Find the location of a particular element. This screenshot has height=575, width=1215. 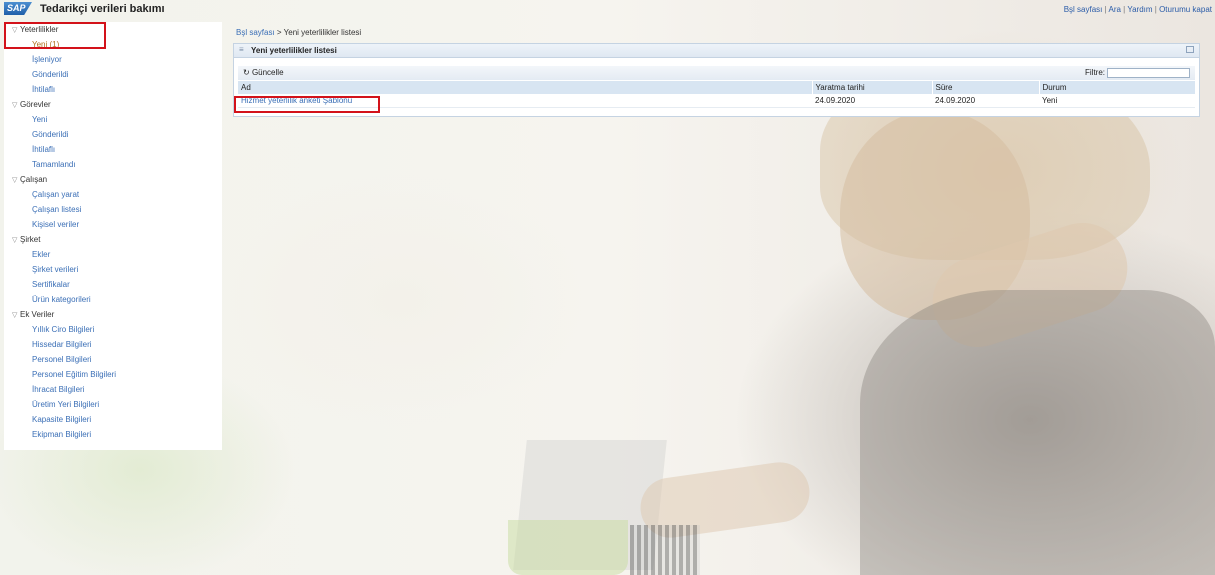

background-cup is located at coordinates (568, 547).